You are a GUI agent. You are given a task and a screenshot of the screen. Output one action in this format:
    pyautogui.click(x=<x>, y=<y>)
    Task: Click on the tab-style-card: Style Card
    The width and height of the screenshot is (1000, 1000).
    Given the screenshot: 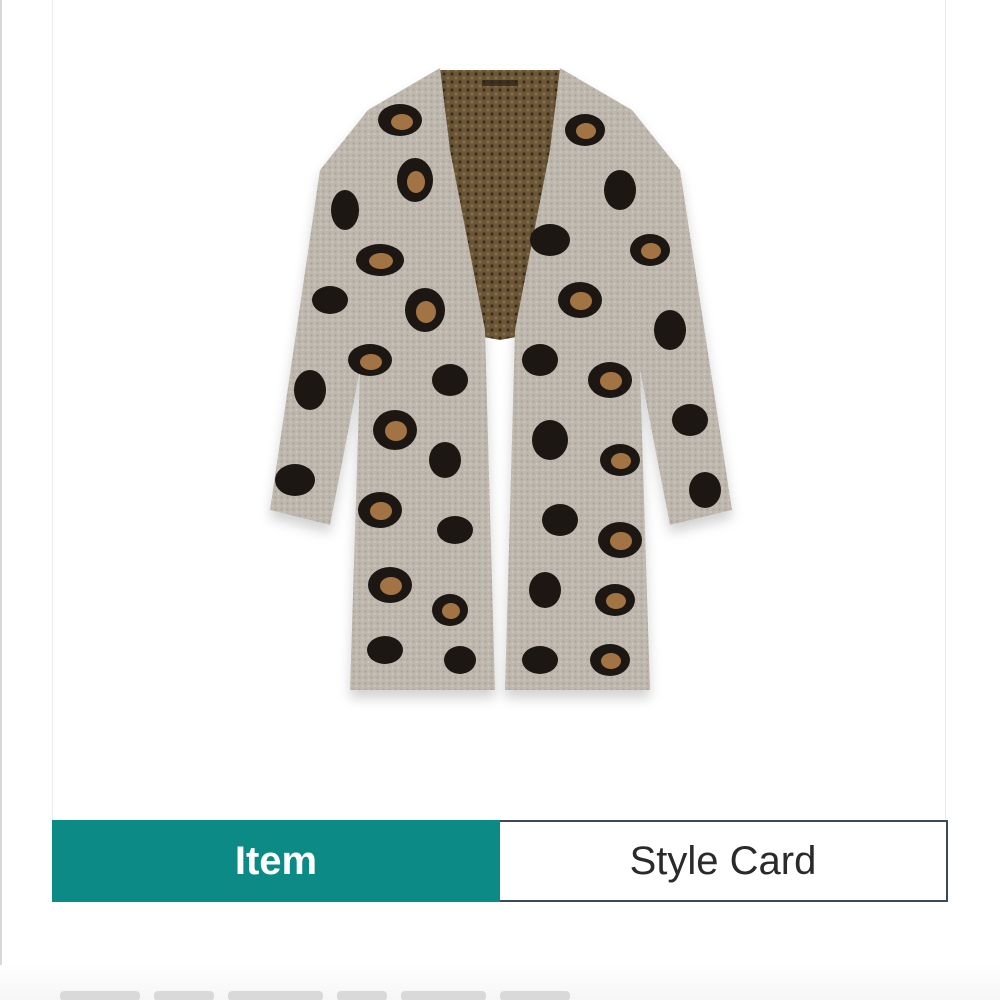 What is the action you would take?
    pyautogui.click(x=724, y=861)
    